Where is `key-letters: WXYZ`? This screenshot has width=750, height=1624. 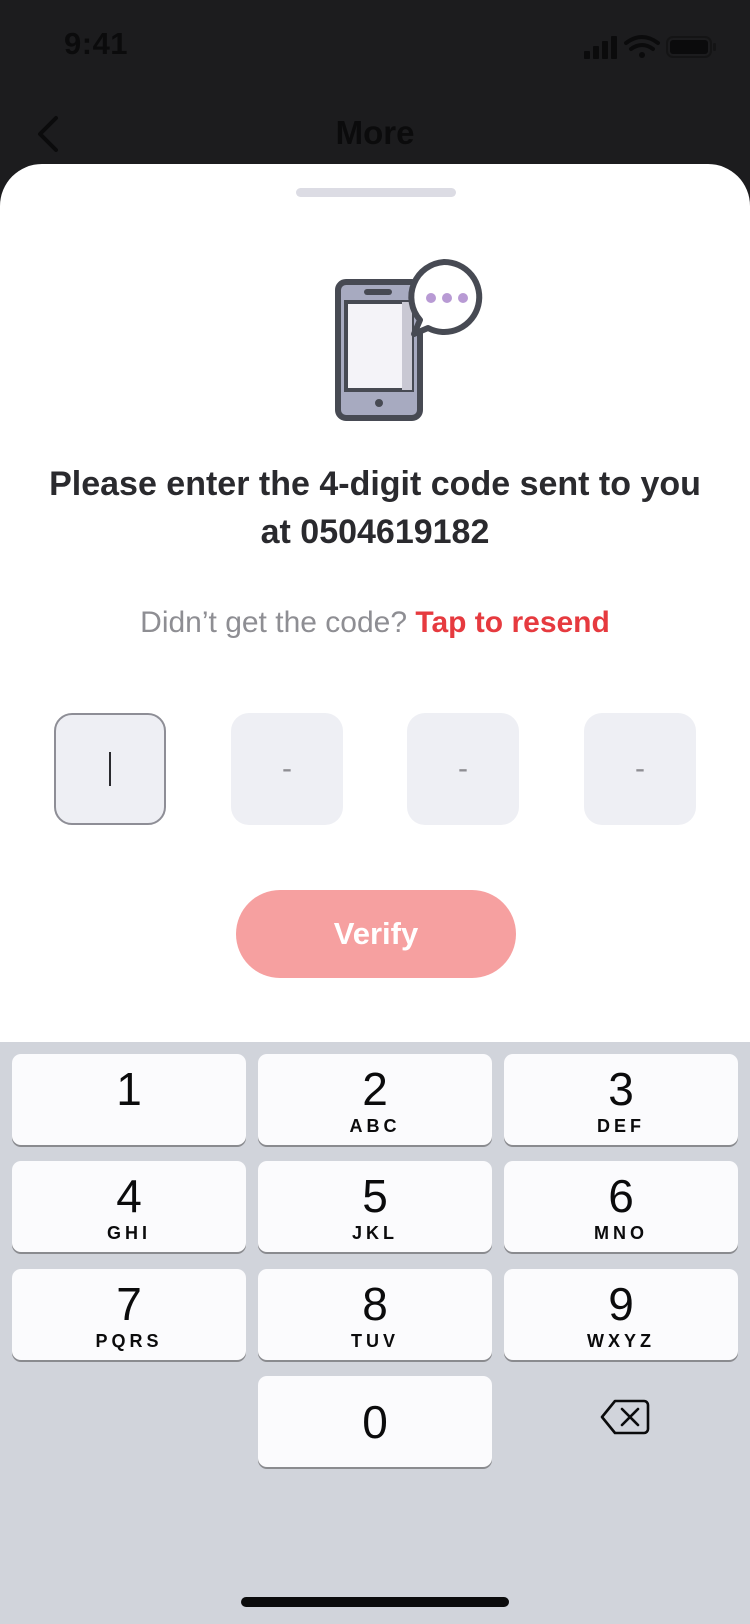
key-letters: WXYZ is located at coordinates (621, 1340).